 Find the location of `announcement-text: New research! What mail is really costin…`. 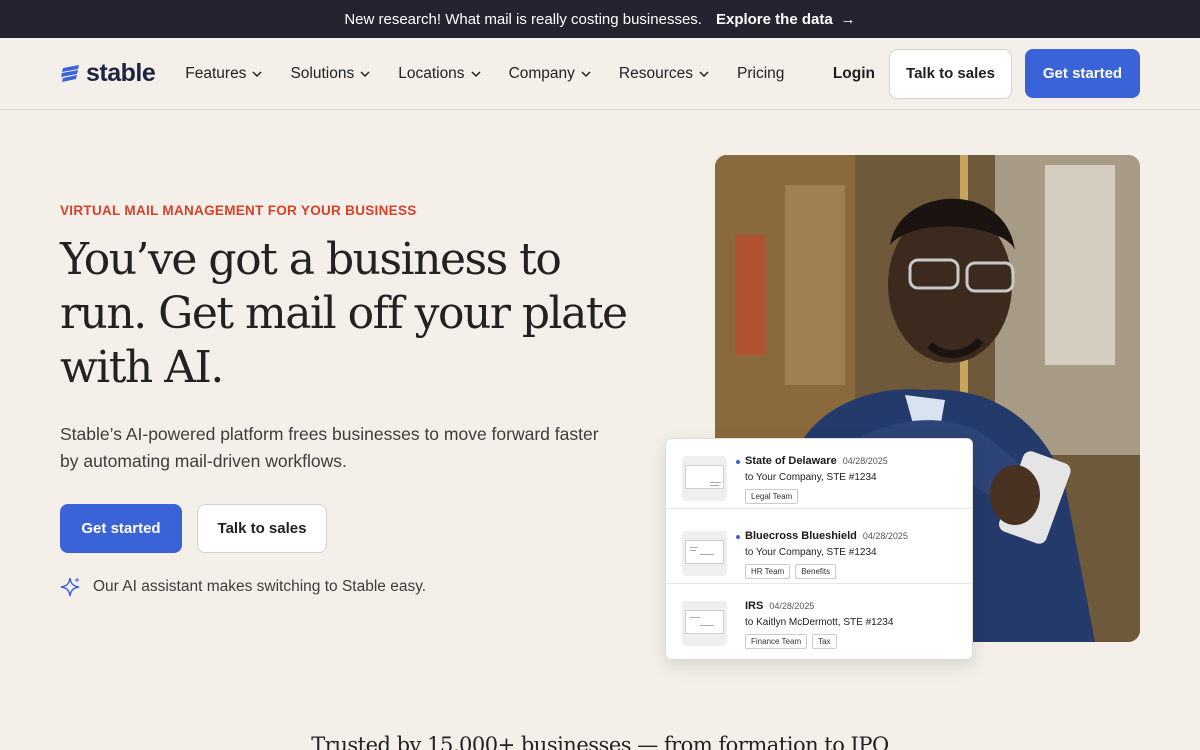

announcement-text: New research! What mail is really costin… is located at coordinates (523, 19).